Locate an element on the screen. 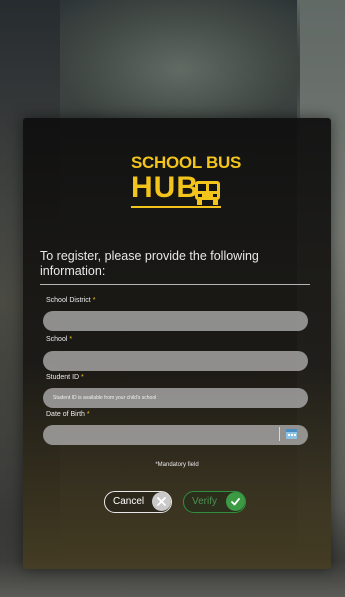 Image resolution: width=345 pixels, height=597 pixels. logo-line-2: HUB is located at coordinates (165, 187).